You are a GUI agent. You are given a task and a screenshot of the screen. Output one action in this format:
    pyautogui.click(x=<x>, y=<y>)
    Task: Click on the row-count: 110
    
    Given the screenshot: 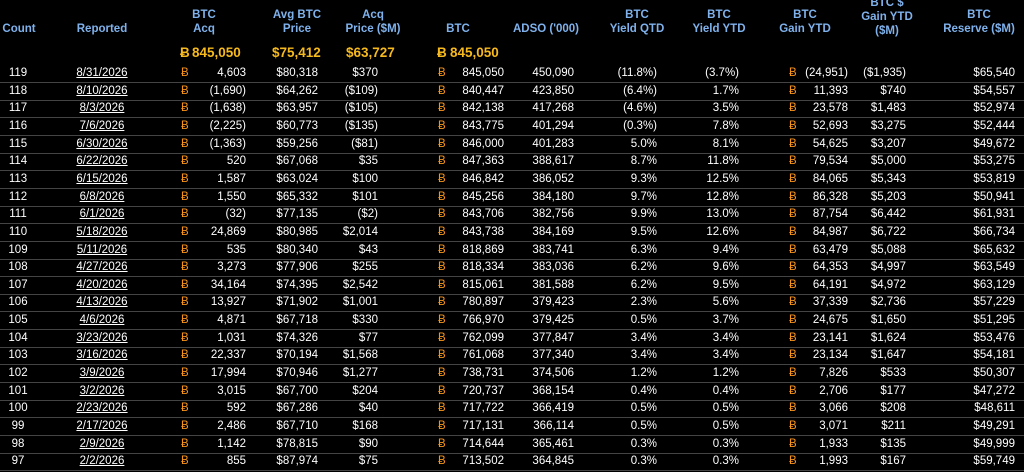 What is the action you would take?
    pyautogui.click(x=18, y=232)
    